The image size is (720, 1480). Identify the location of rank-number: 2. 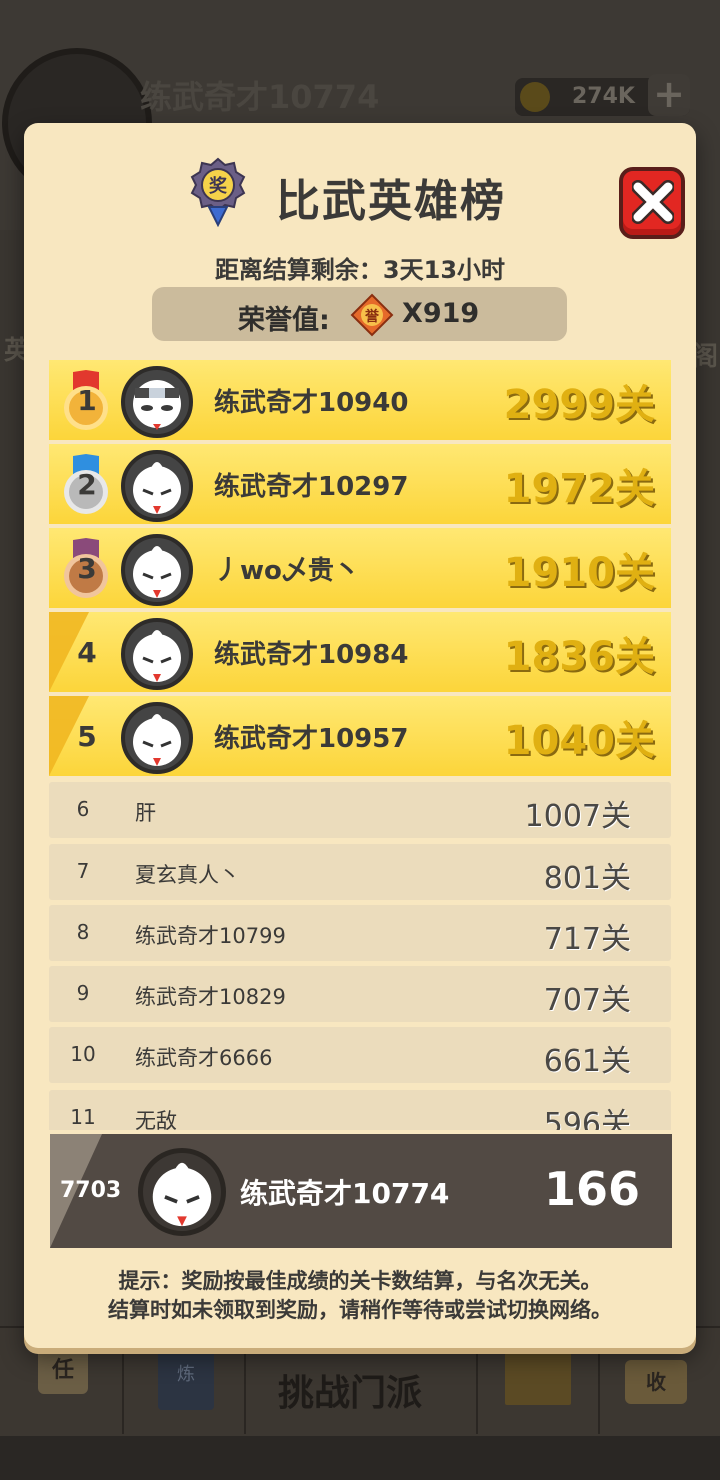
(87, 484).